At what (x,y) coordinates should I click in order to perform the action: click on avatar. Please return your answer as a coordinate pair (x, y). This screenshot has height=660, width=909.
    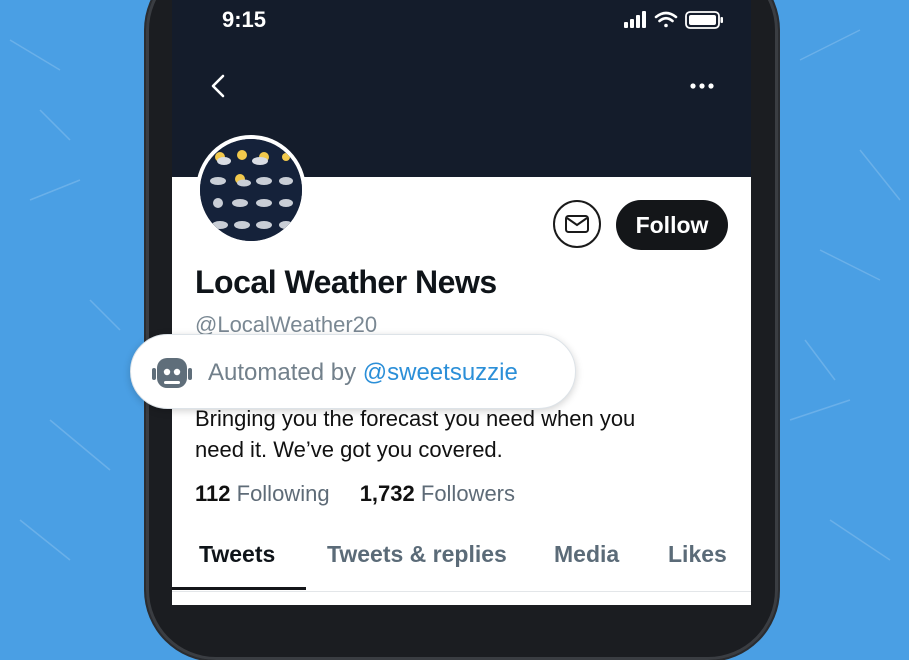
    Looking at the image, I should click on (251, 190).